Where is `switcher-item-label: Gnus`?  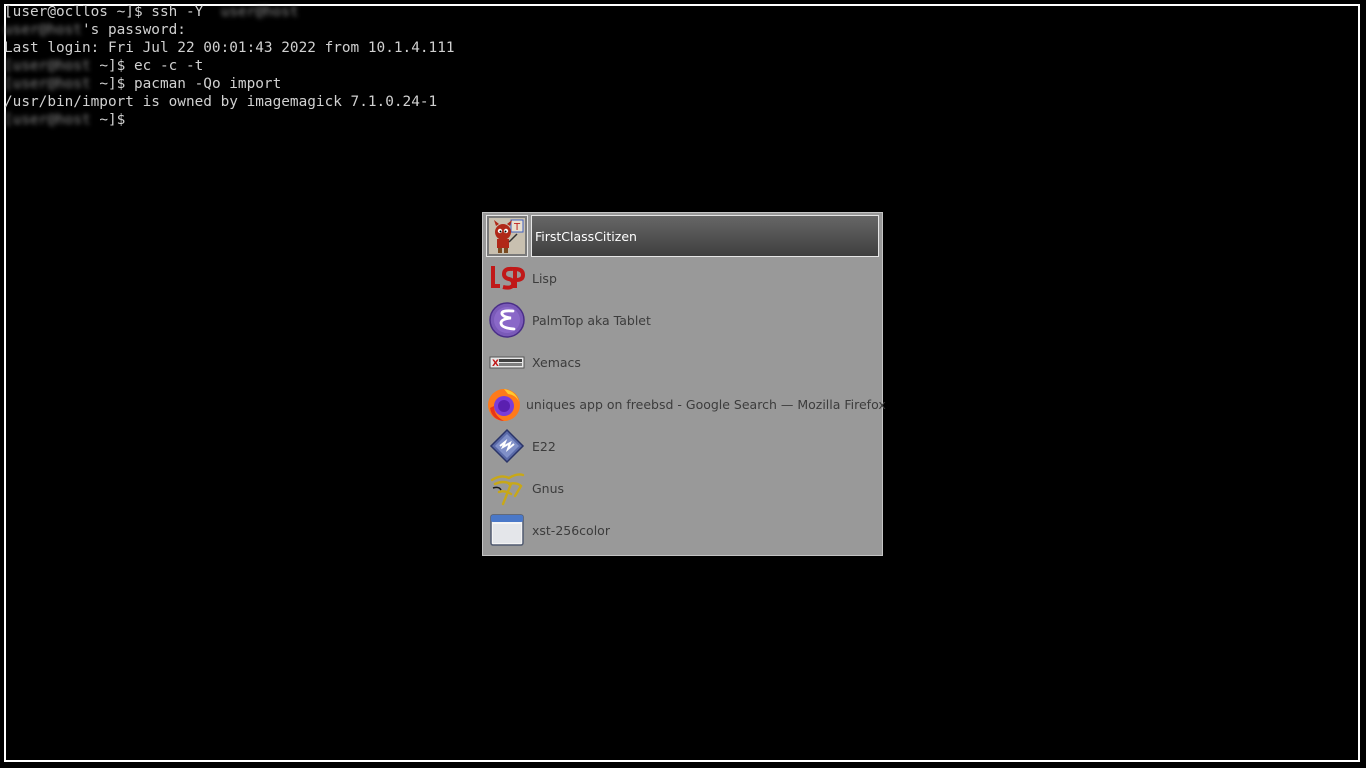
switcher-item-label: Gnus is located at coordinates (548, 488).